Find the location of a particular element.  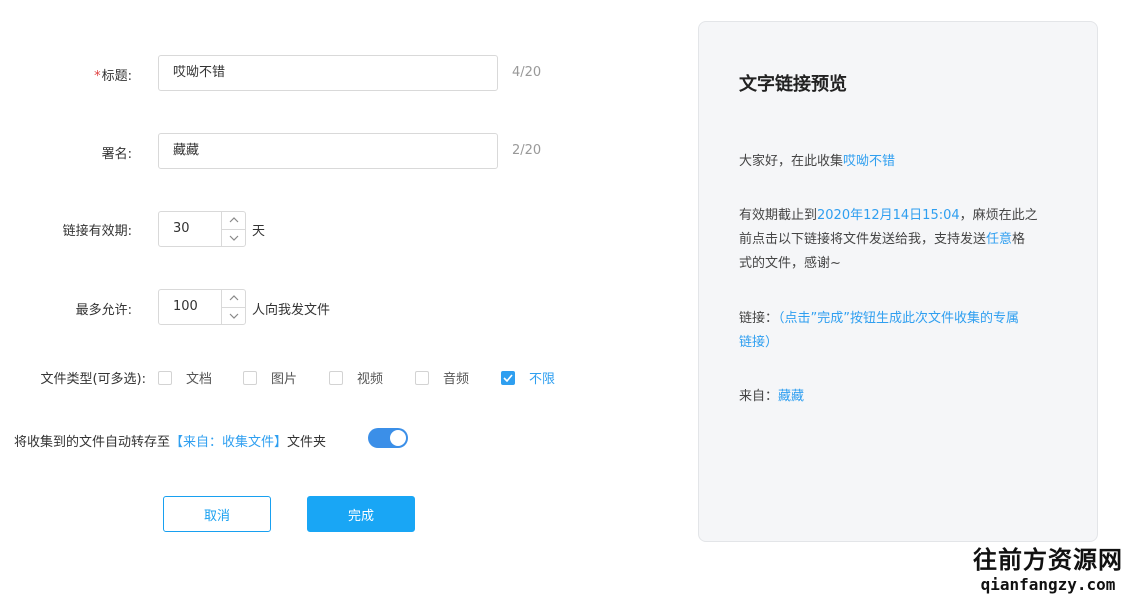

file-type-label: 不限 is located at coordinates (542, 379).